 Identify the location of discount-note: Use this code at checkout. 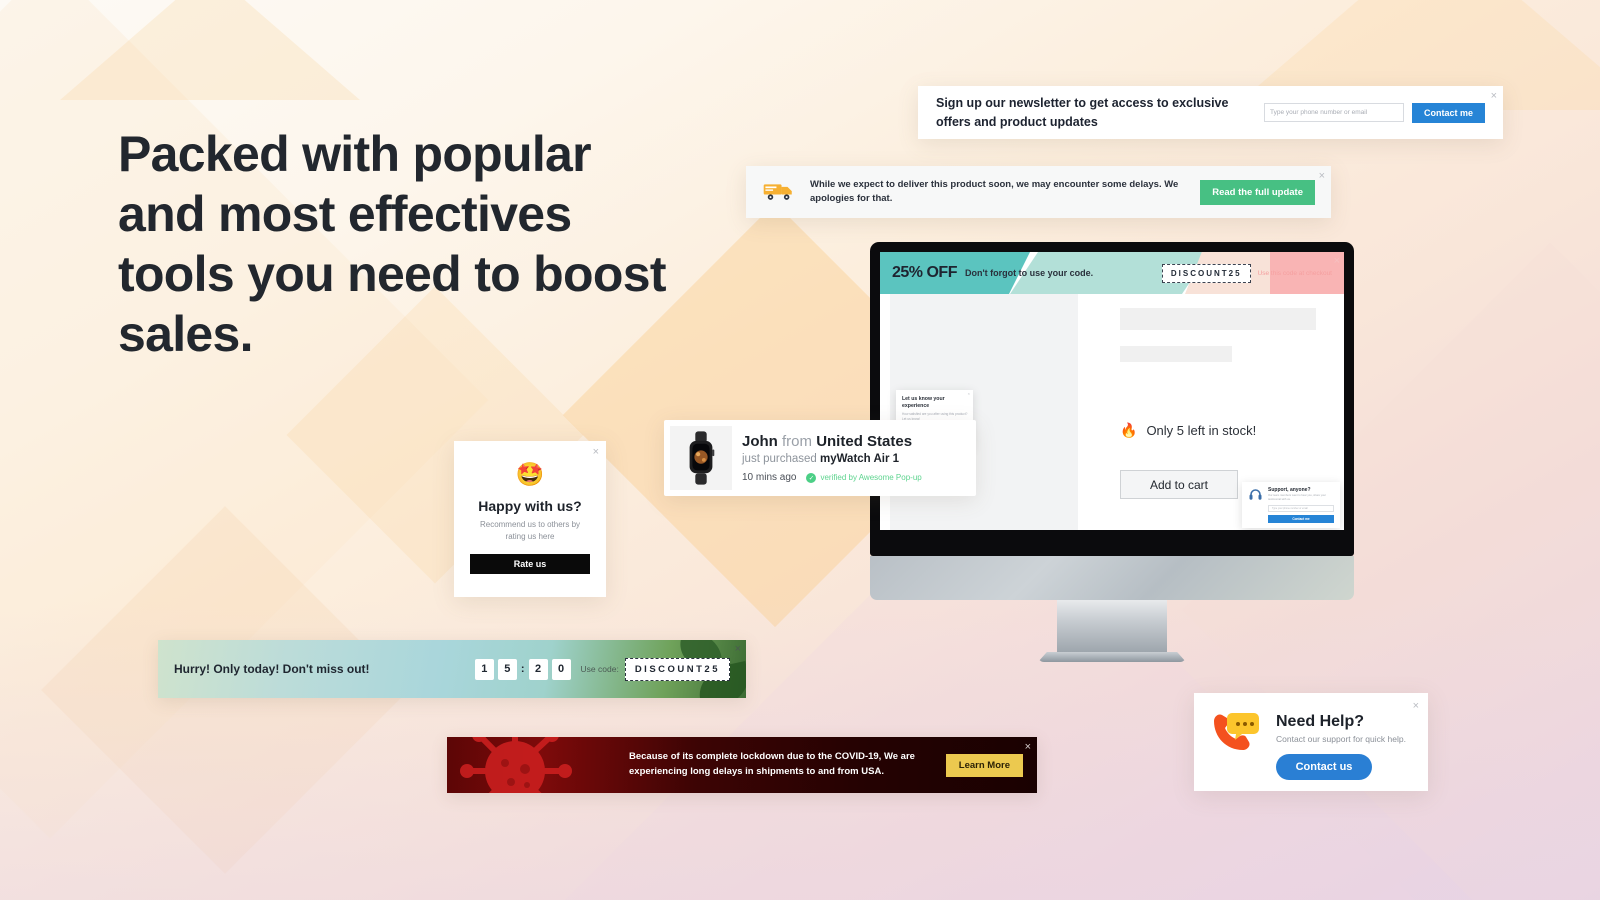
(1294, 273).